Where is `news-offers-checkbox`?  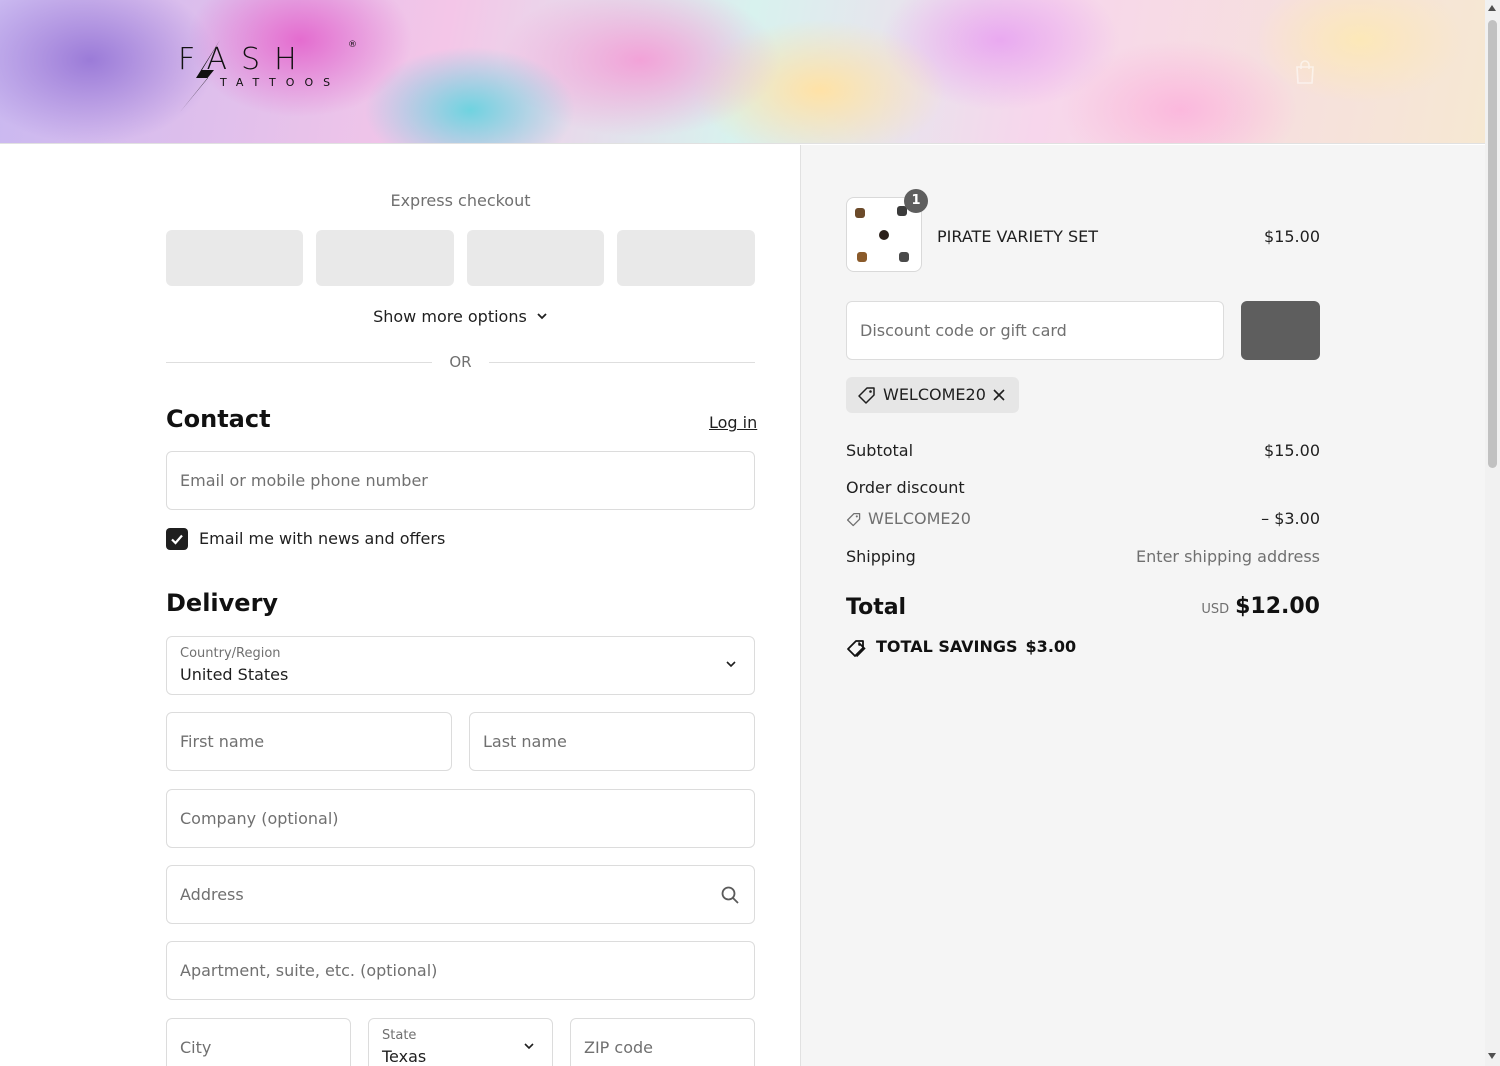
news-offers-checkbox is located at coordinates (177, 539).